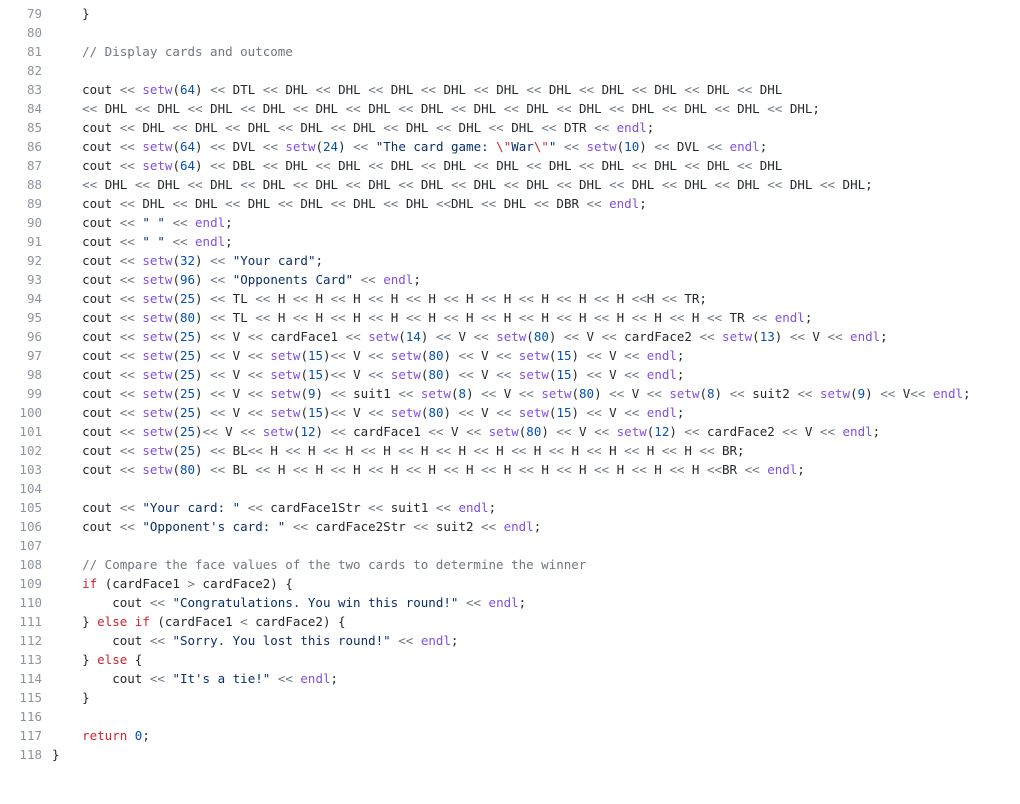 The height and width of the screenshot is (804, 1020). What do you see at coordinates (510, 735) in the screenshot?
I see `code-line: 117 return 0;` at bounding box center [510, 735].